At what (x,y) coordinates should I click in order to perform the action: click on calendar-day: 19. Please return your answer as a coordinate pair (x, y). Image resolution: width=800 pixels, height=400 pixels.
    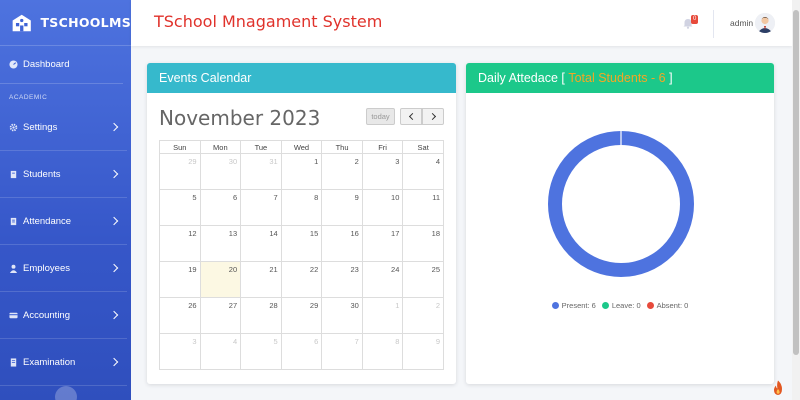
    Looking at the image, I should click on (180, 279).